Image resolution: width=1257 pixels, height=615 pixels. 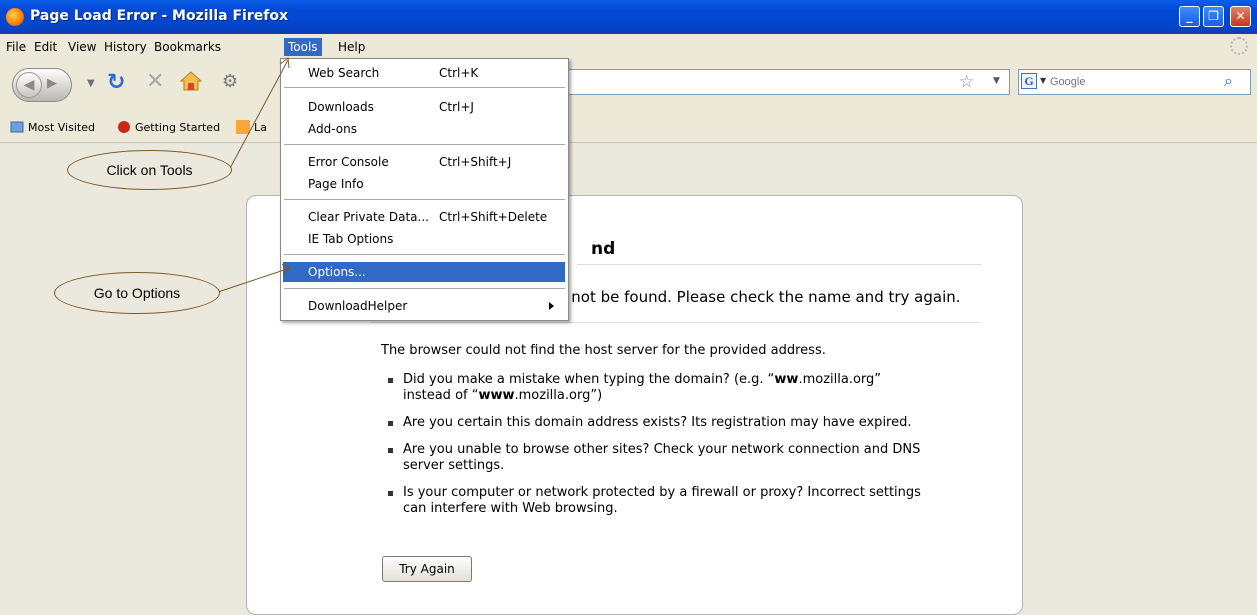 I want to click on menu-tools: Tools, so click(x=303, y=47).